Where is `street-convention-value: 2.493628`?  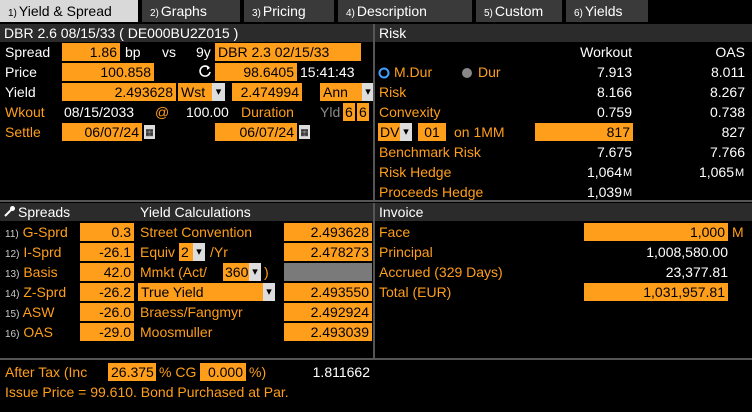
street-convention-value: 2.493628 is located at coordinates (328, 232).